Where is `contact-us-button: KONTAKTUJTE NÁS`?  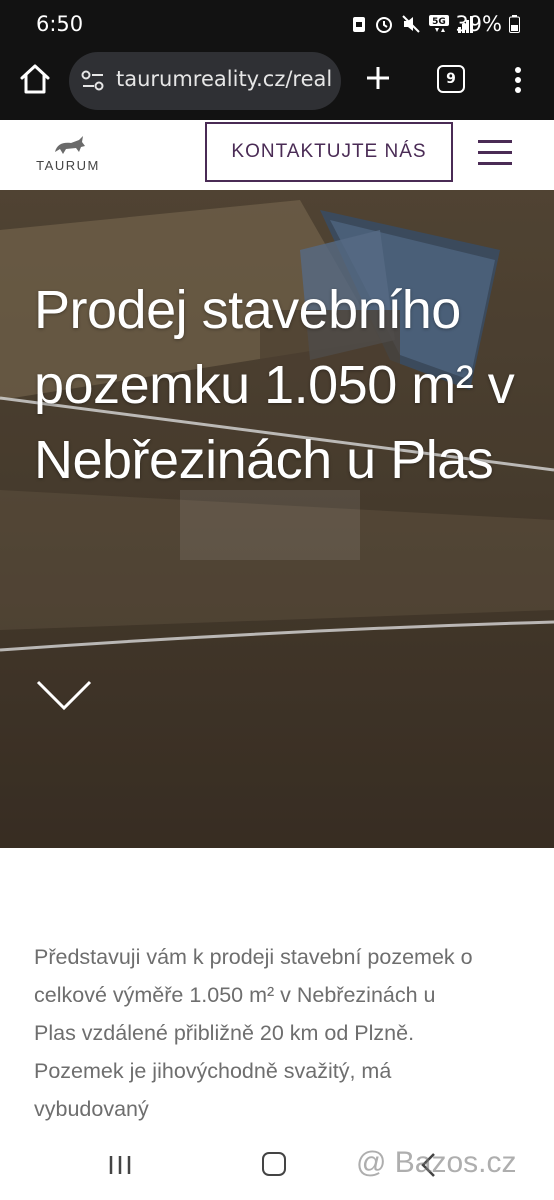
contact-us-button: KONTAKTUJTE NÁS is located at coordinates (329, 152).